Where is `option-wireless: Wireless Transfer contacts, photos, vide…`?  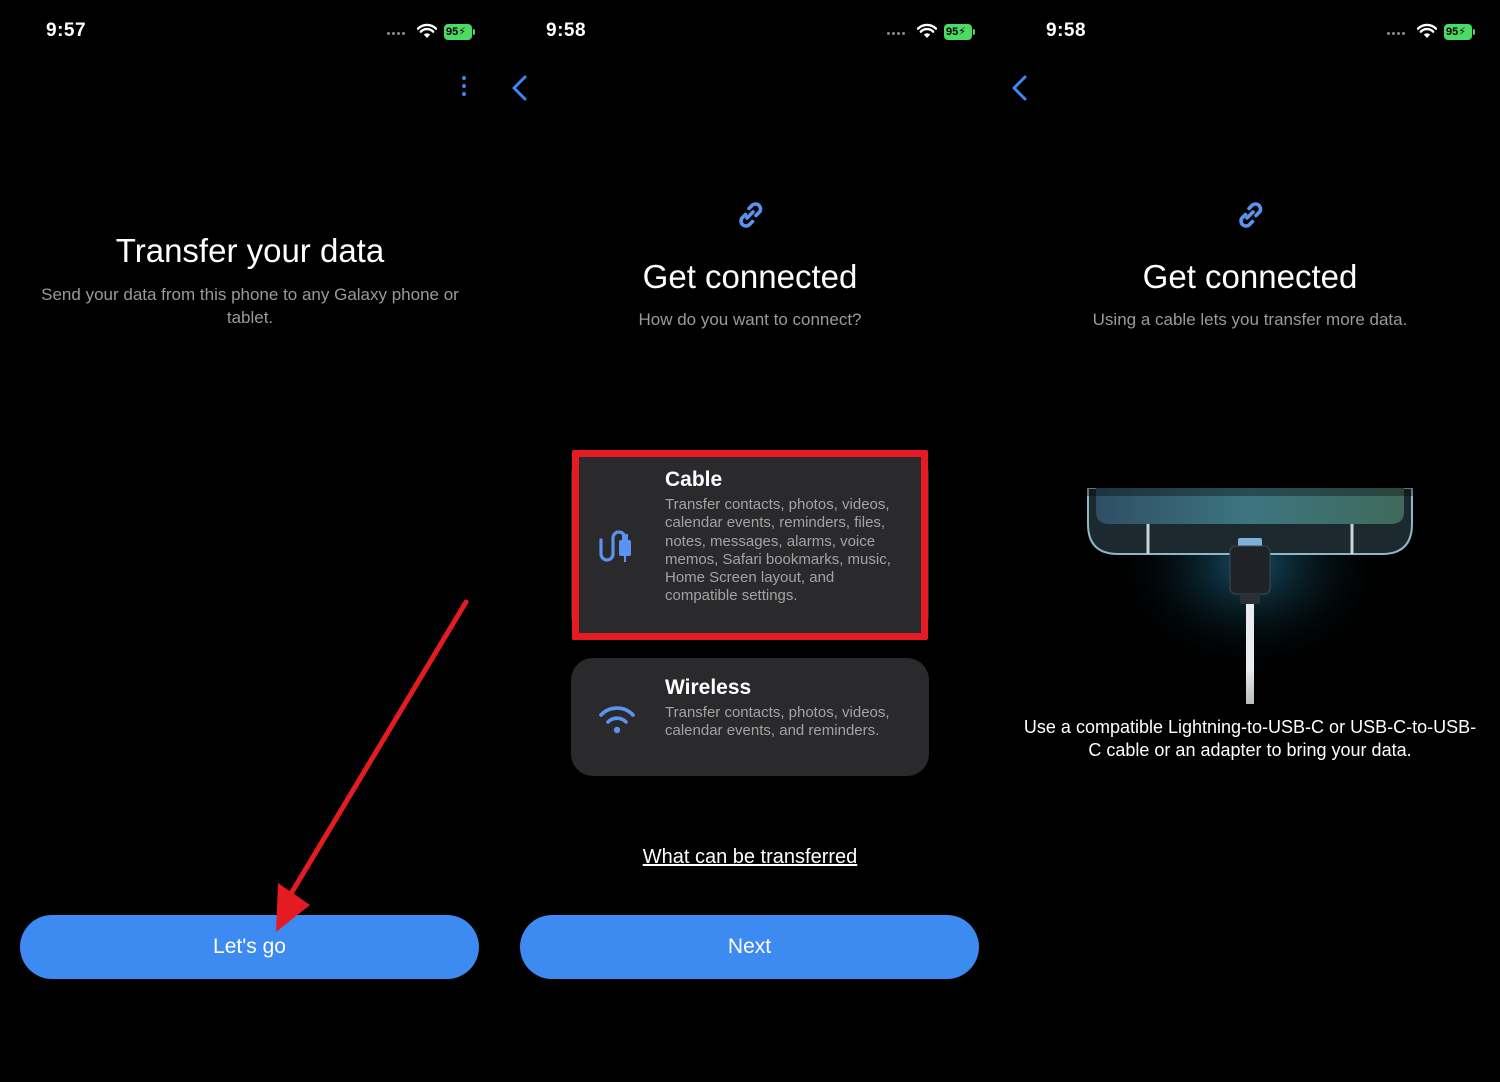
option-wireless: Wireless Transfer contacts, photos, vide… is located at coordinates (750, 717).